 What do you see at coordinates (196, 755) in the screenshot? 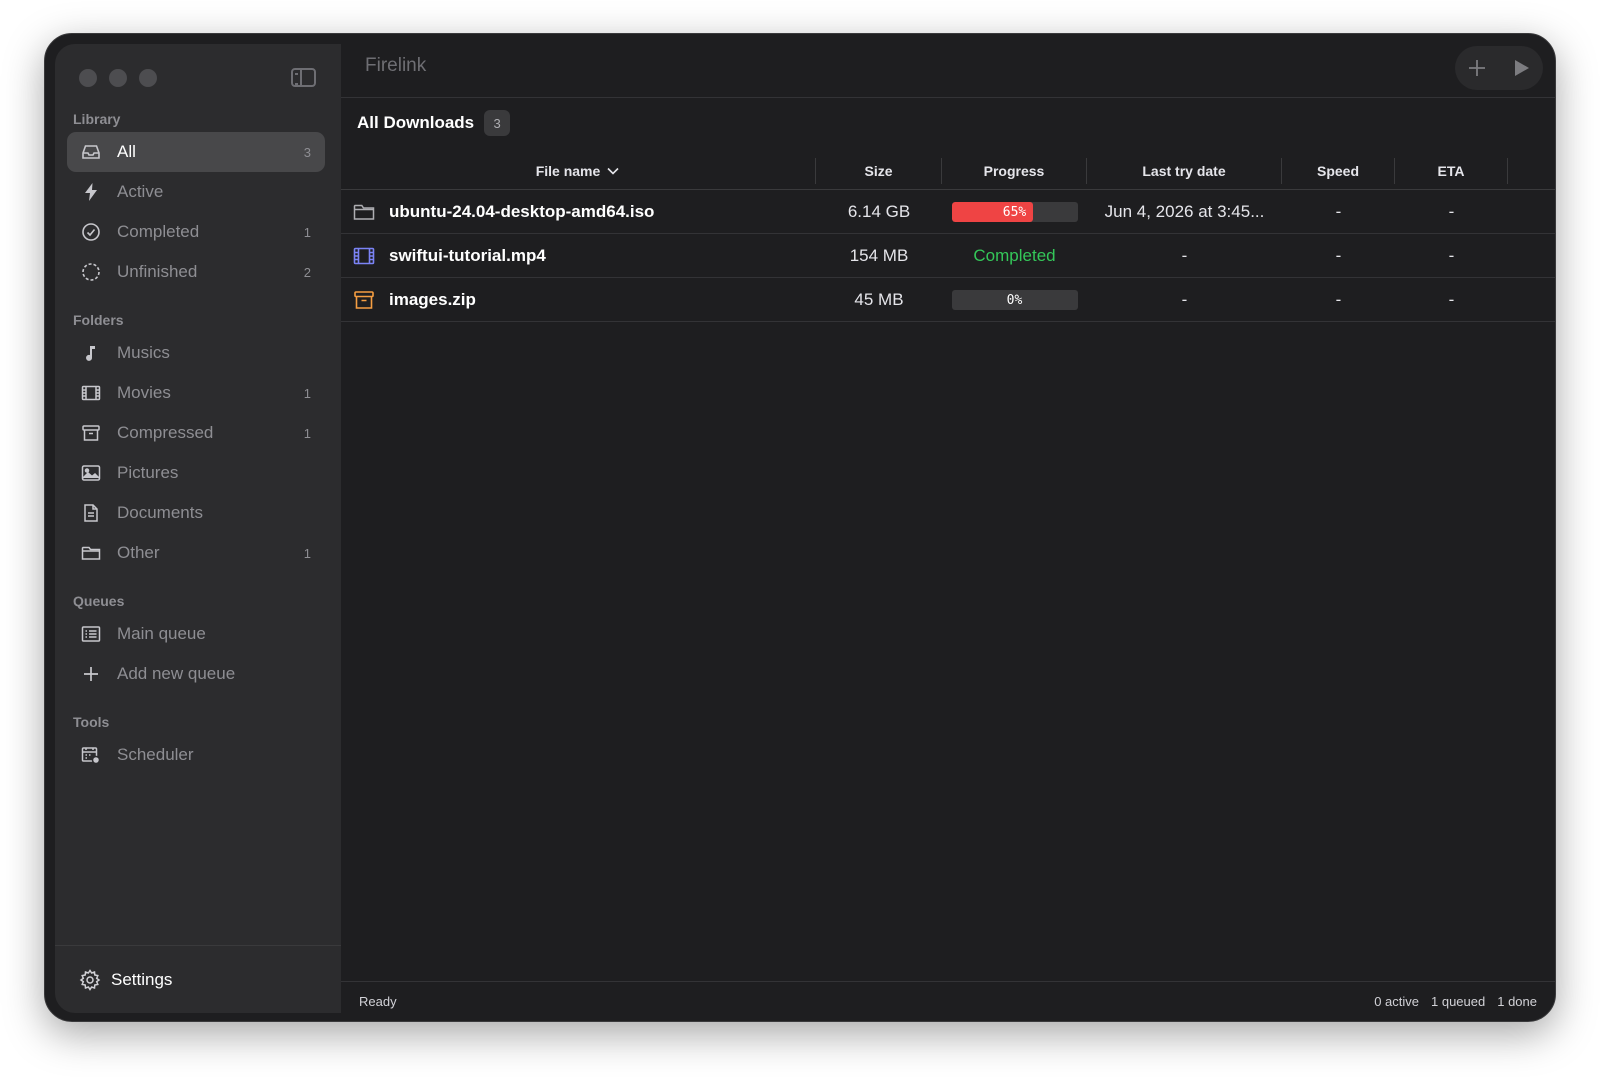
I see `sidebar-item-scheduler: Scheduler` at bounding box center [196, 755].